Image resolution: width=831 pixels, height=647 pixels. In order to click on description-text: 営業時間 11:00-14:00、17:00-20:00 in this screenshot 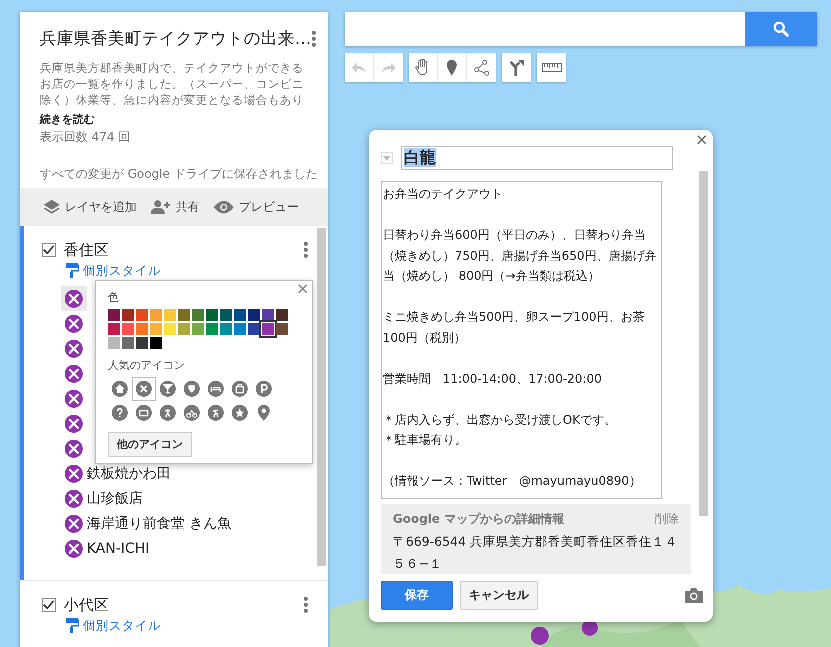, I will do `click(493, 379)`.